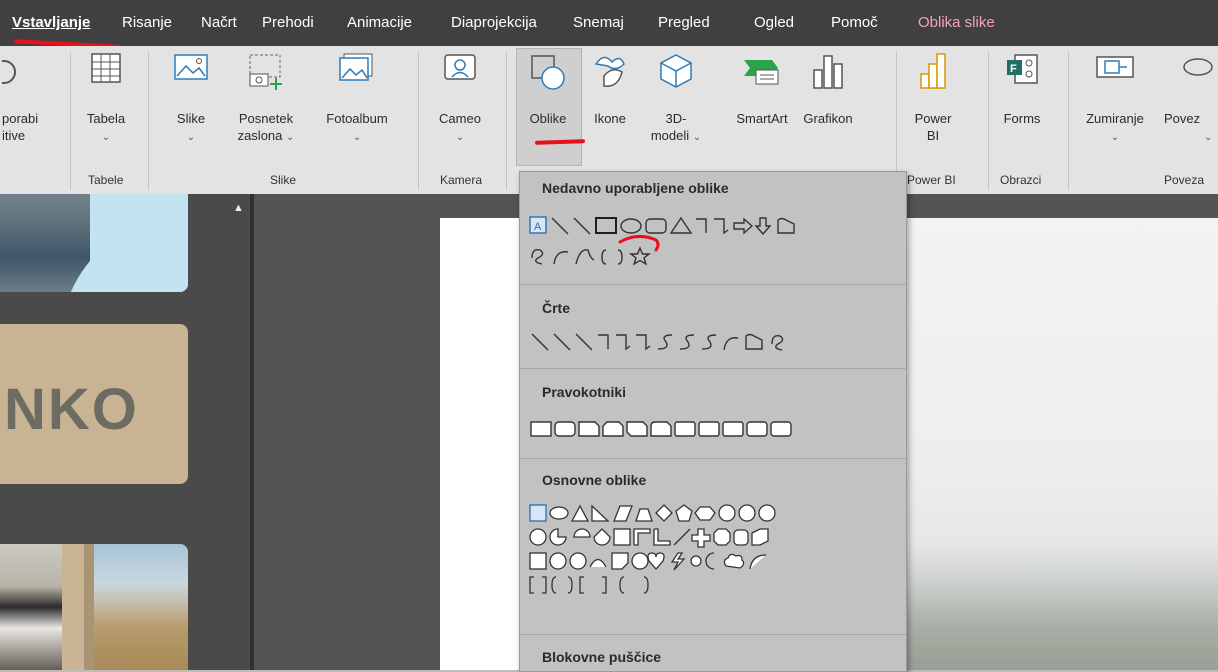 The width and height of the screenshot is (1218, 672). What do you see at coordinates (537, 256) in the screenshot?
I see `scribble-shape` at bounding box center [537, 256].